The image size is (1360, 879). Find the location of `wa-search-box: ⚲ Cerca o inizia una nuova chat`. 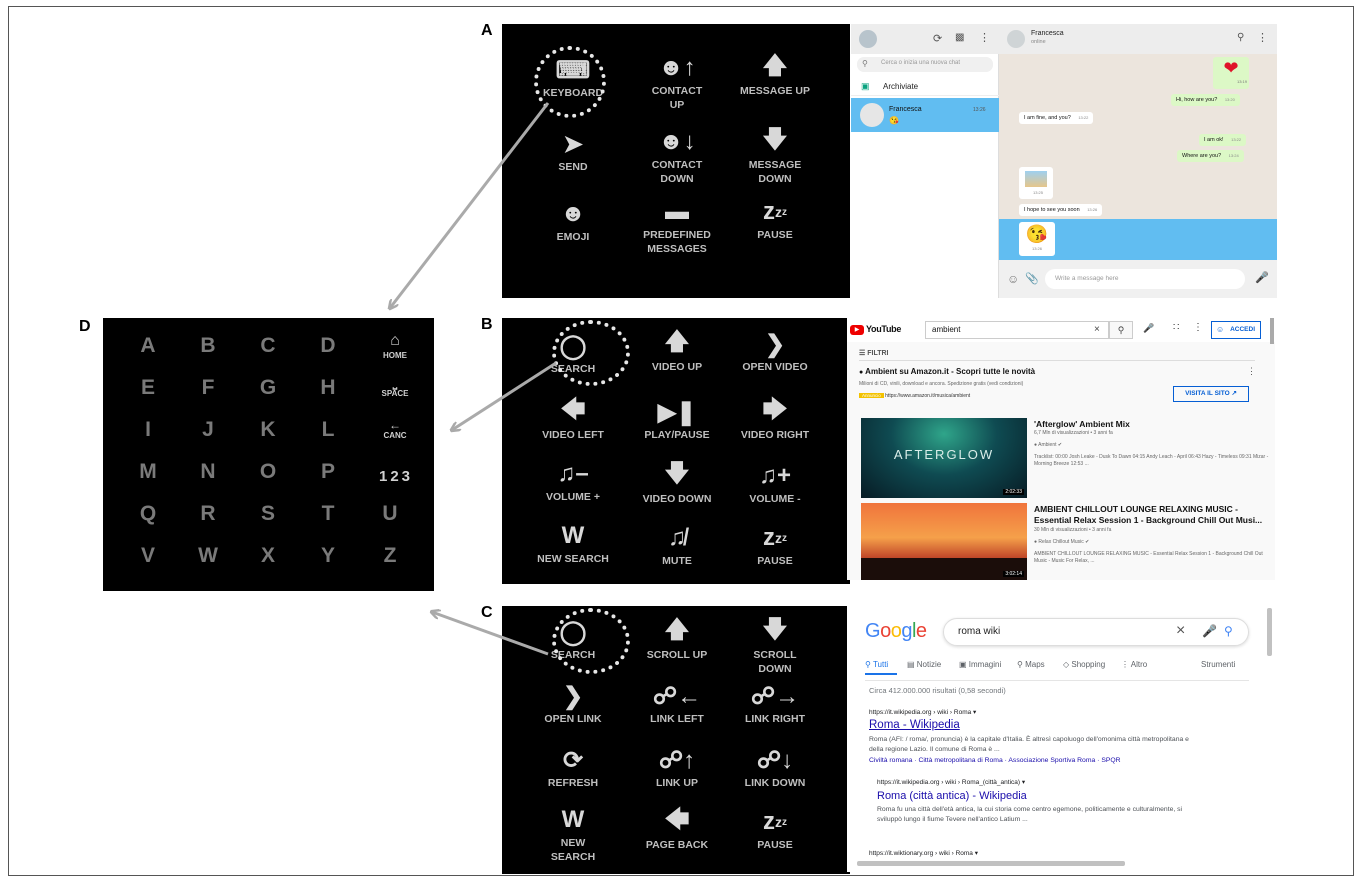

wa-search-box: ⚲ Cerca o inizia una nuova chat is located at coordinates (925, 64).